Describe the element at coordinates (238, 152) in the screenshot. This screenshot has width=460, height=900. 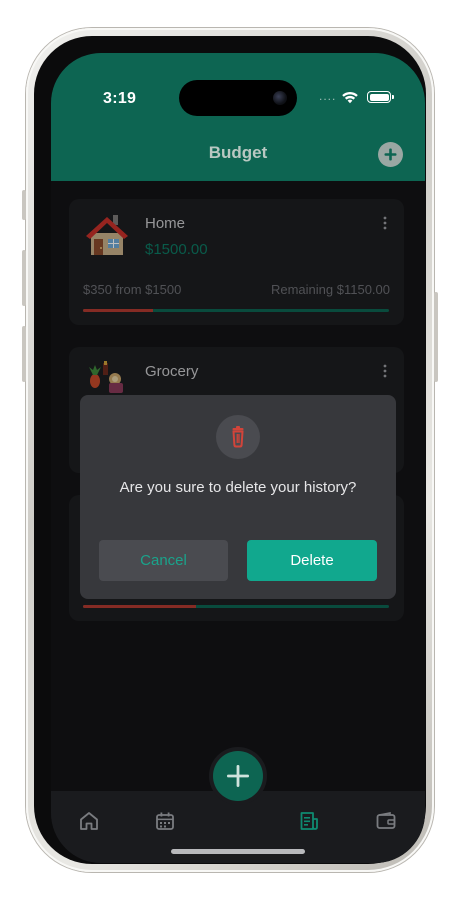
I see `page-title: Budget` at that location.